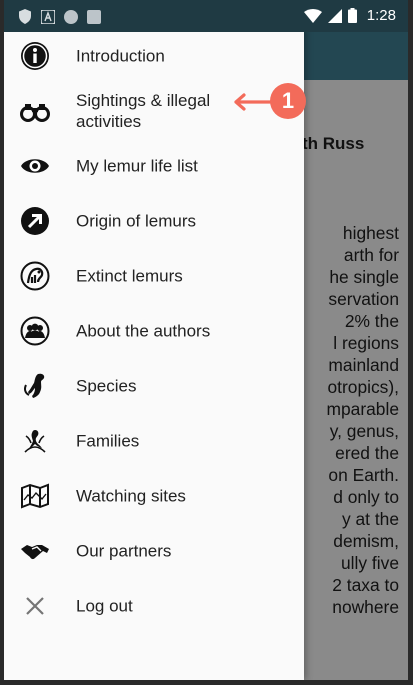  Describe the element at coordinates (365, 607) in the screenshot. I see `background-text-line: nowhere` at that location.